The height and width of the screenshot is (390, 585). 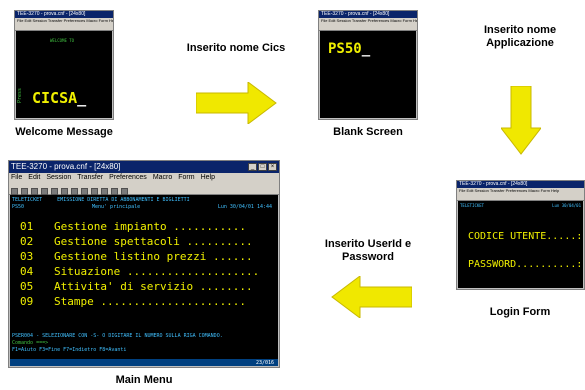 What do you see at coordinates (64, 74) in the screenshot?
I see `welcome-screen: WELCOME TO Press CICSA_` at bounding box center [64, 74].